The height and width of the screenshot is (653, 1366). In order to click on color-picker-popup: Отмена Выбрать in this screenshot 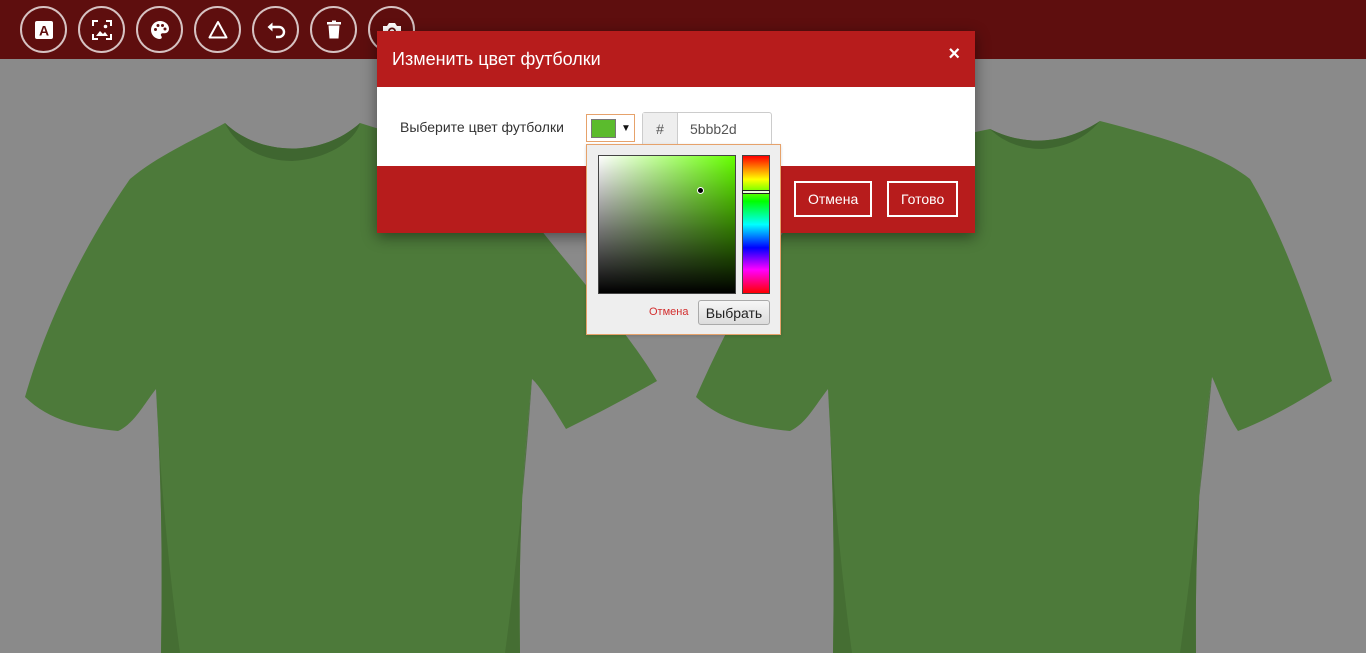, I will do `click(683, 239)`.